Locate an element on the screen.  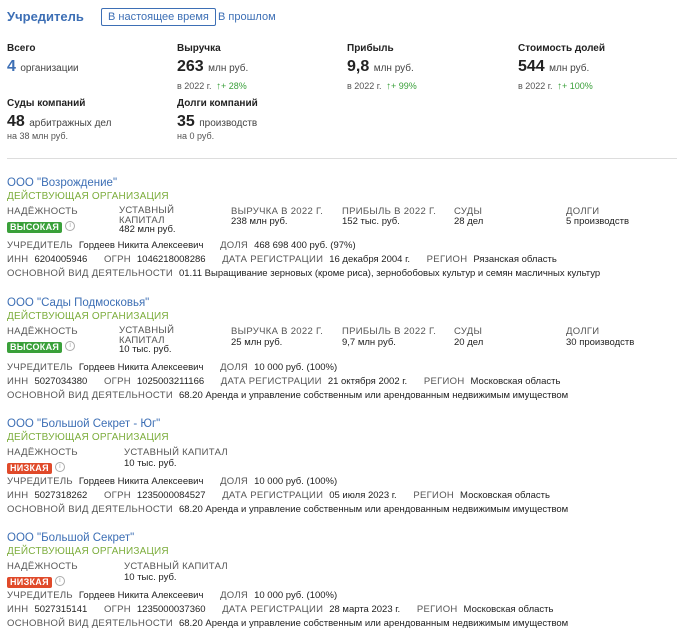
stat-debts-value: 35 is located at coordinates (186, 121).